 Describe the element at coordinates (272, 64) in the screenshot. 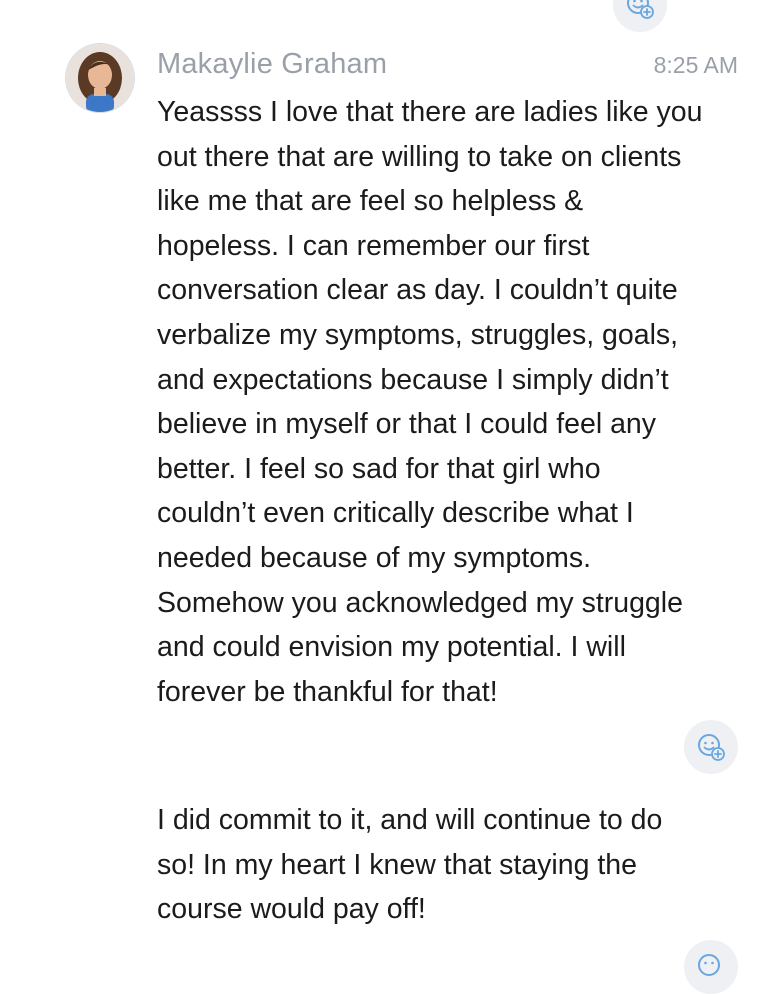

I see `sender-name: Makaylie Graham` at that location.